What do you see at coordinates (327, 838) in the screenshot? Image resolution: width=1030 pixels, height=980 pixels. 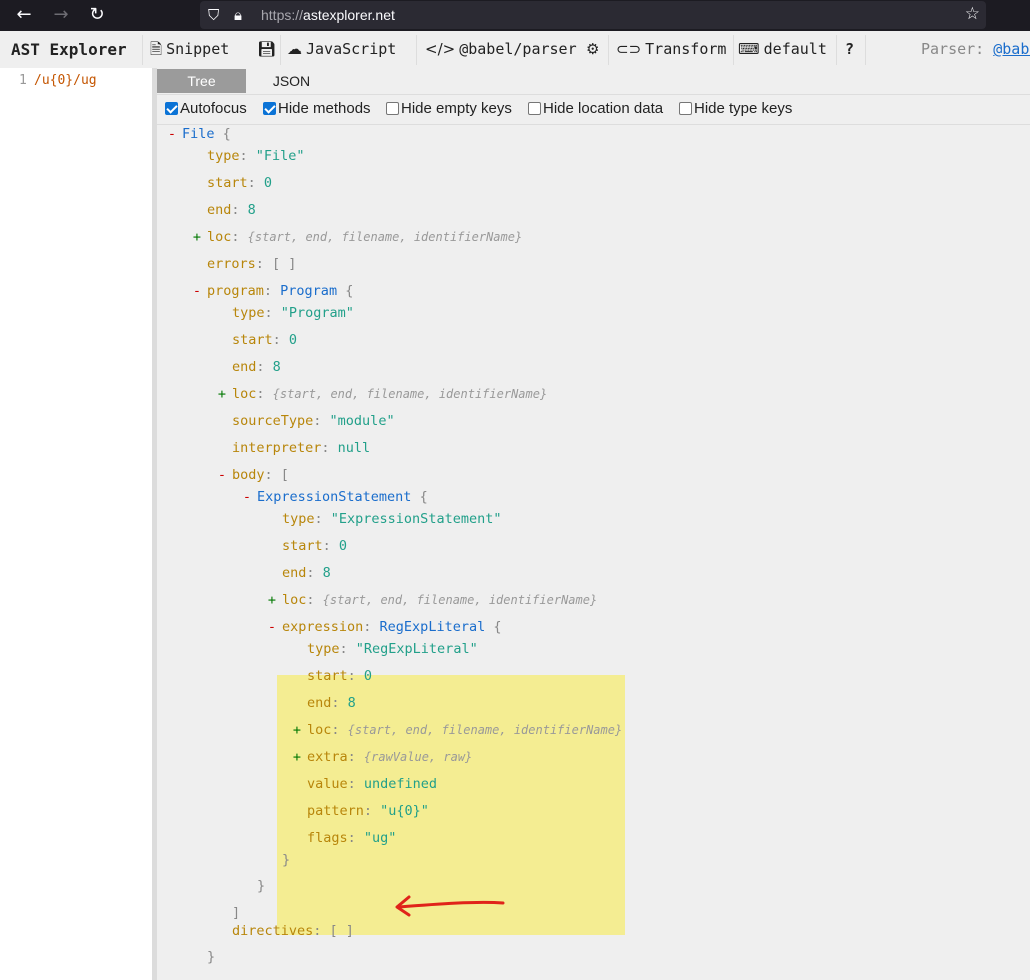 I see `node-key: flags` at bounding box center [327, 838].